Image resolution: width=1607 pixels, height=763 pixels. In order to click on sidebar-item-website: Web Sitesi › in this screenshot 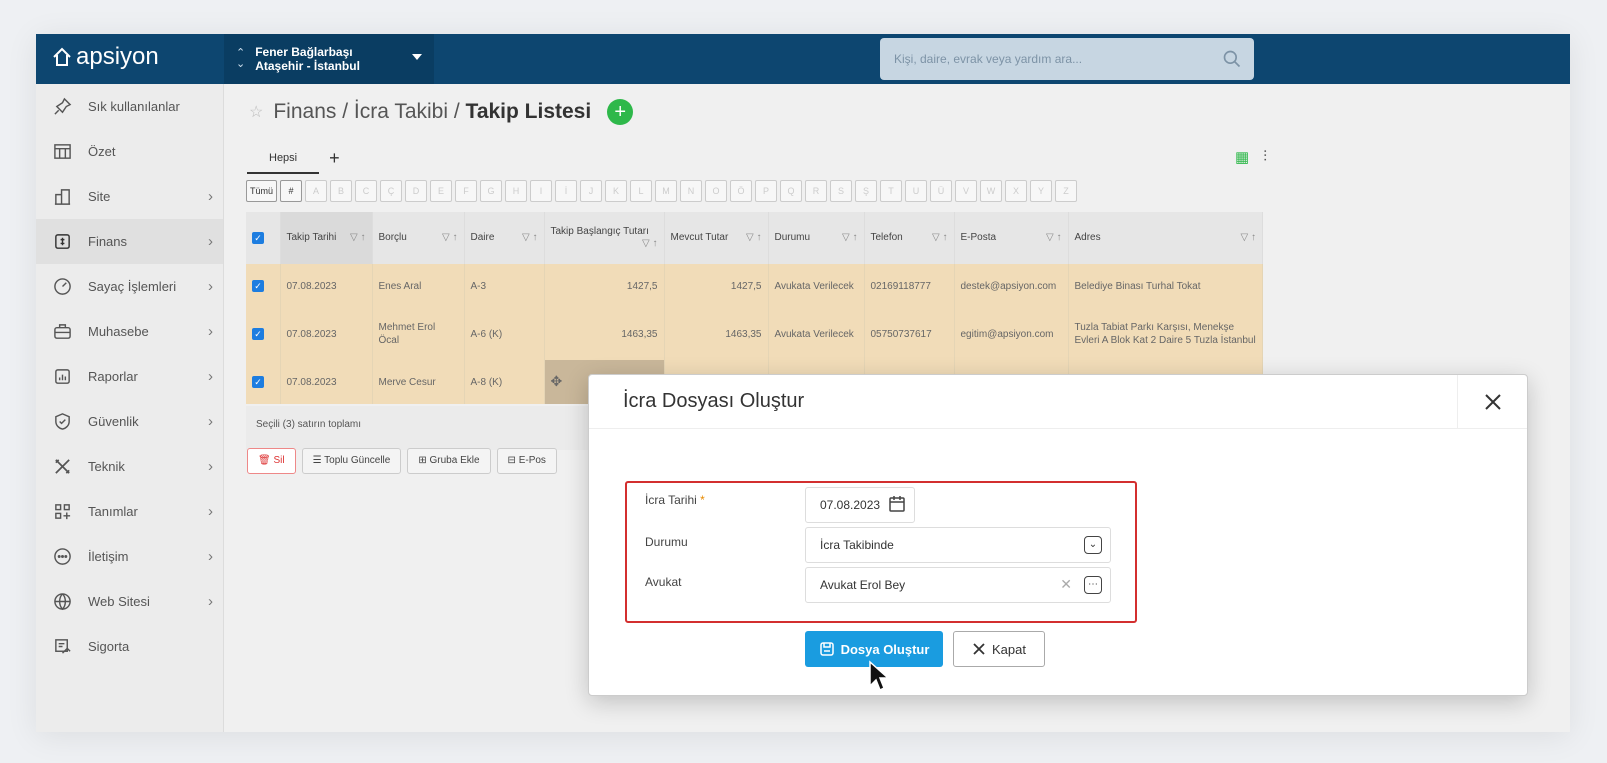, I will do `click(129, 601)`.